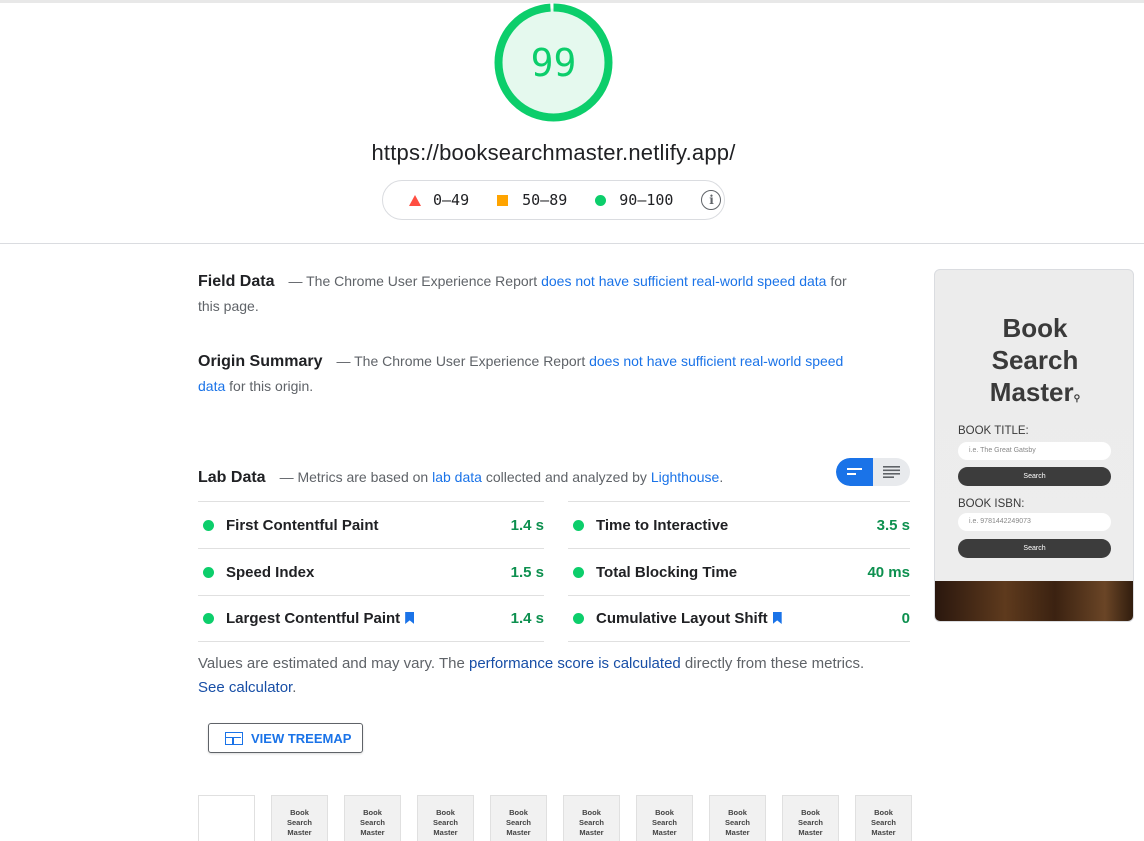 The width and height of the screenshot is (1144, 841). What do you see at coordinates (1031, 392) in the screenshot?
I see `screenshot-title-text: Master` at bounding box center [1031, 392].